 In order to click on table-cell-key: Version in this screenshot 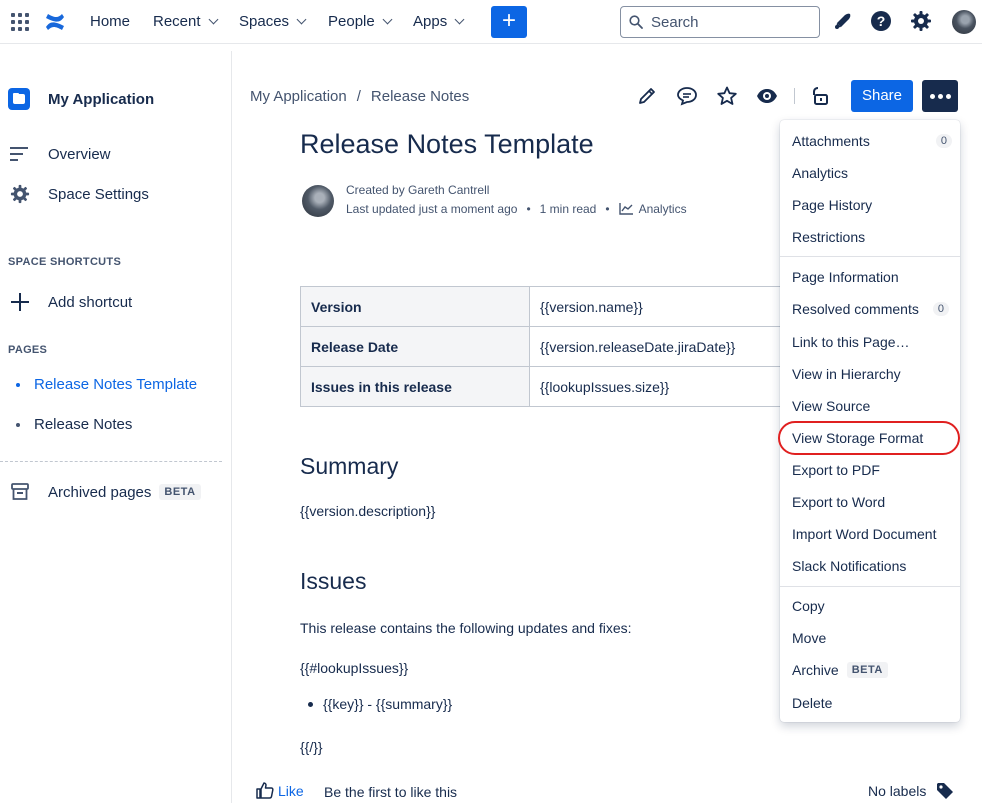, I will do `click(415, 306)`.